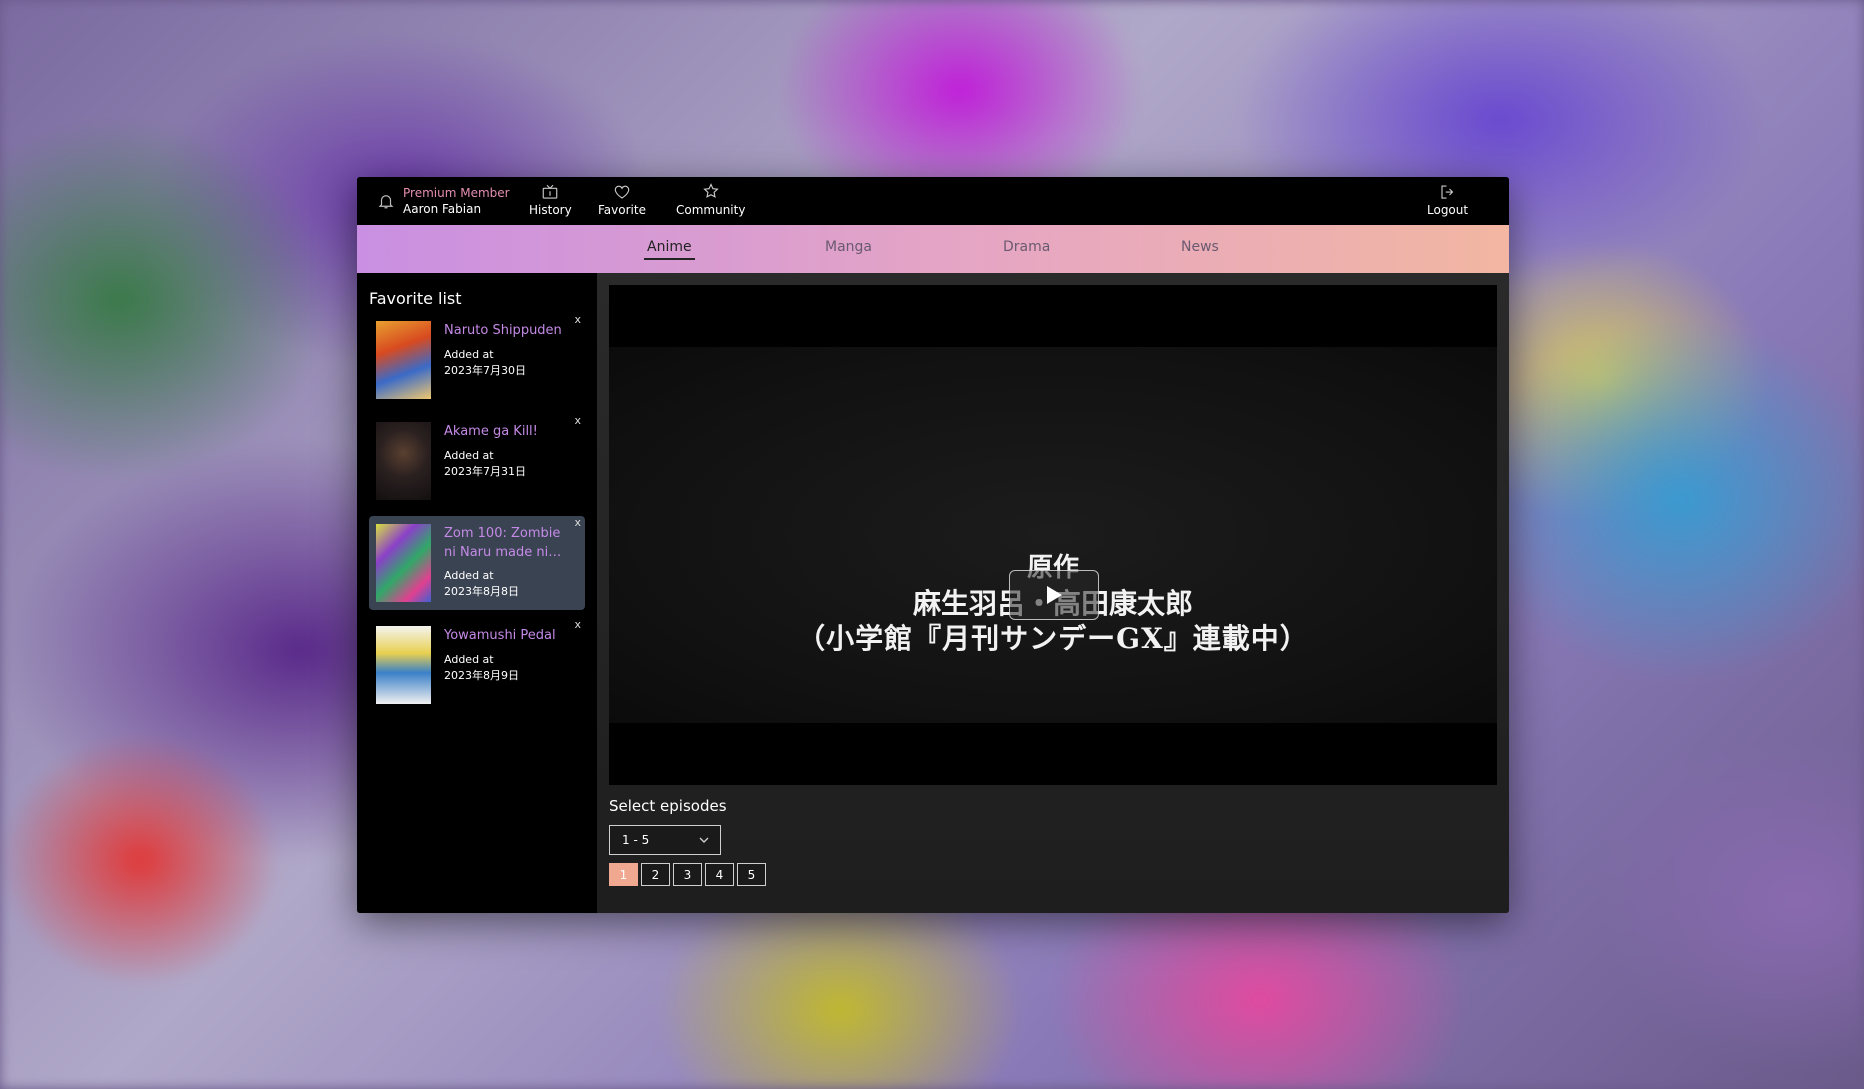 This screenshot has height=1089, width=1864. What do you see at coordinates (1026, 247) in the screenshot?
I see `tab-drama: Drama` at bounding box center [1026, 247].